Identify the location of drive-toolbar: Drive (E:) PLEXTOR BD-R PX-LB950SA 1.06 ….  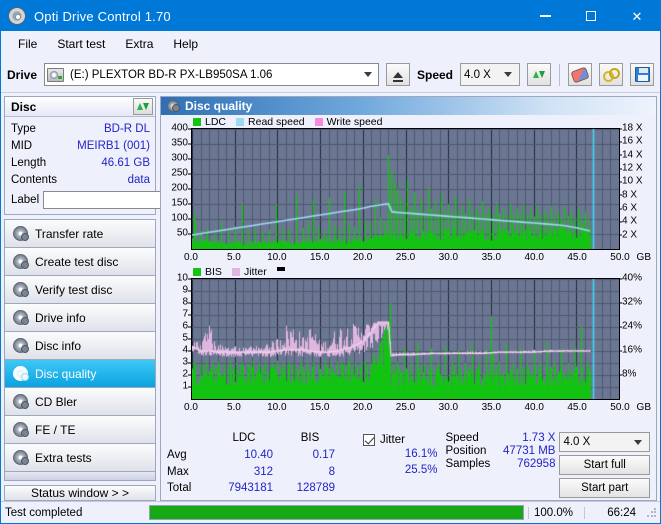
(330, 75).